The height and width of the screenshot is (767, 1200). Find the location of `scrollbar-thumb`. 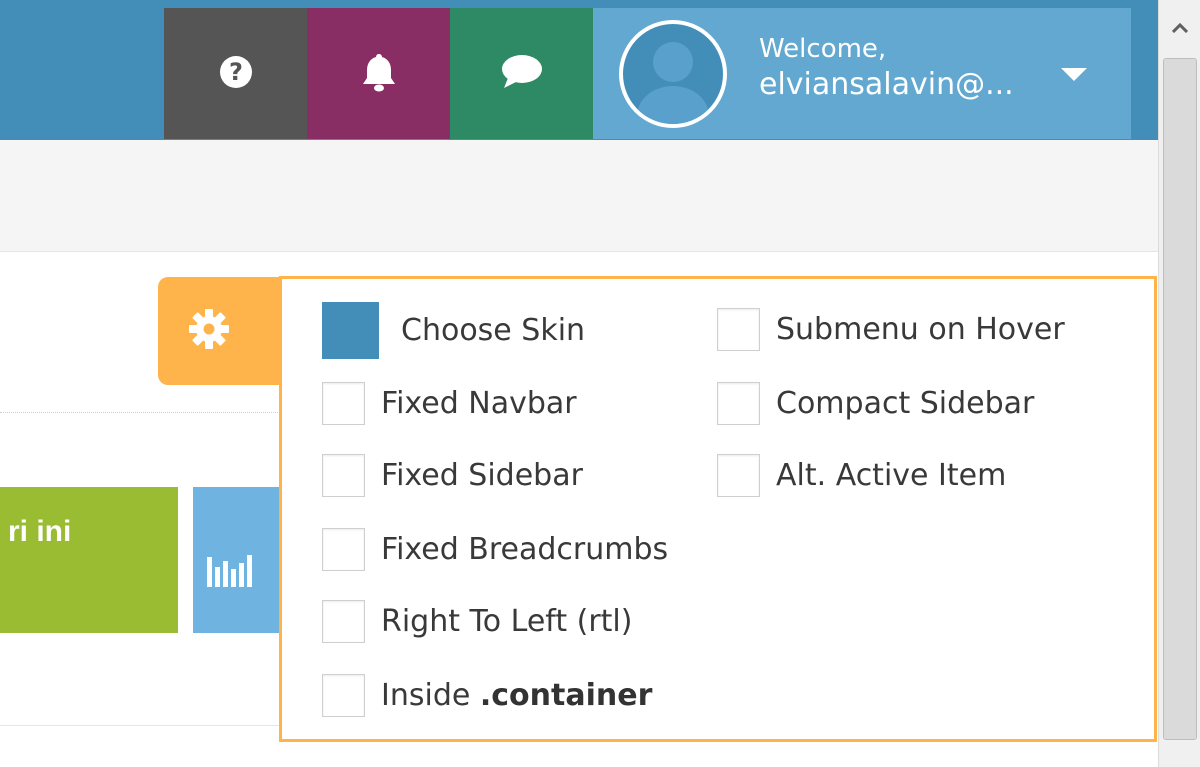

scrollbar-thumb is located at coordinates (1180, 399).